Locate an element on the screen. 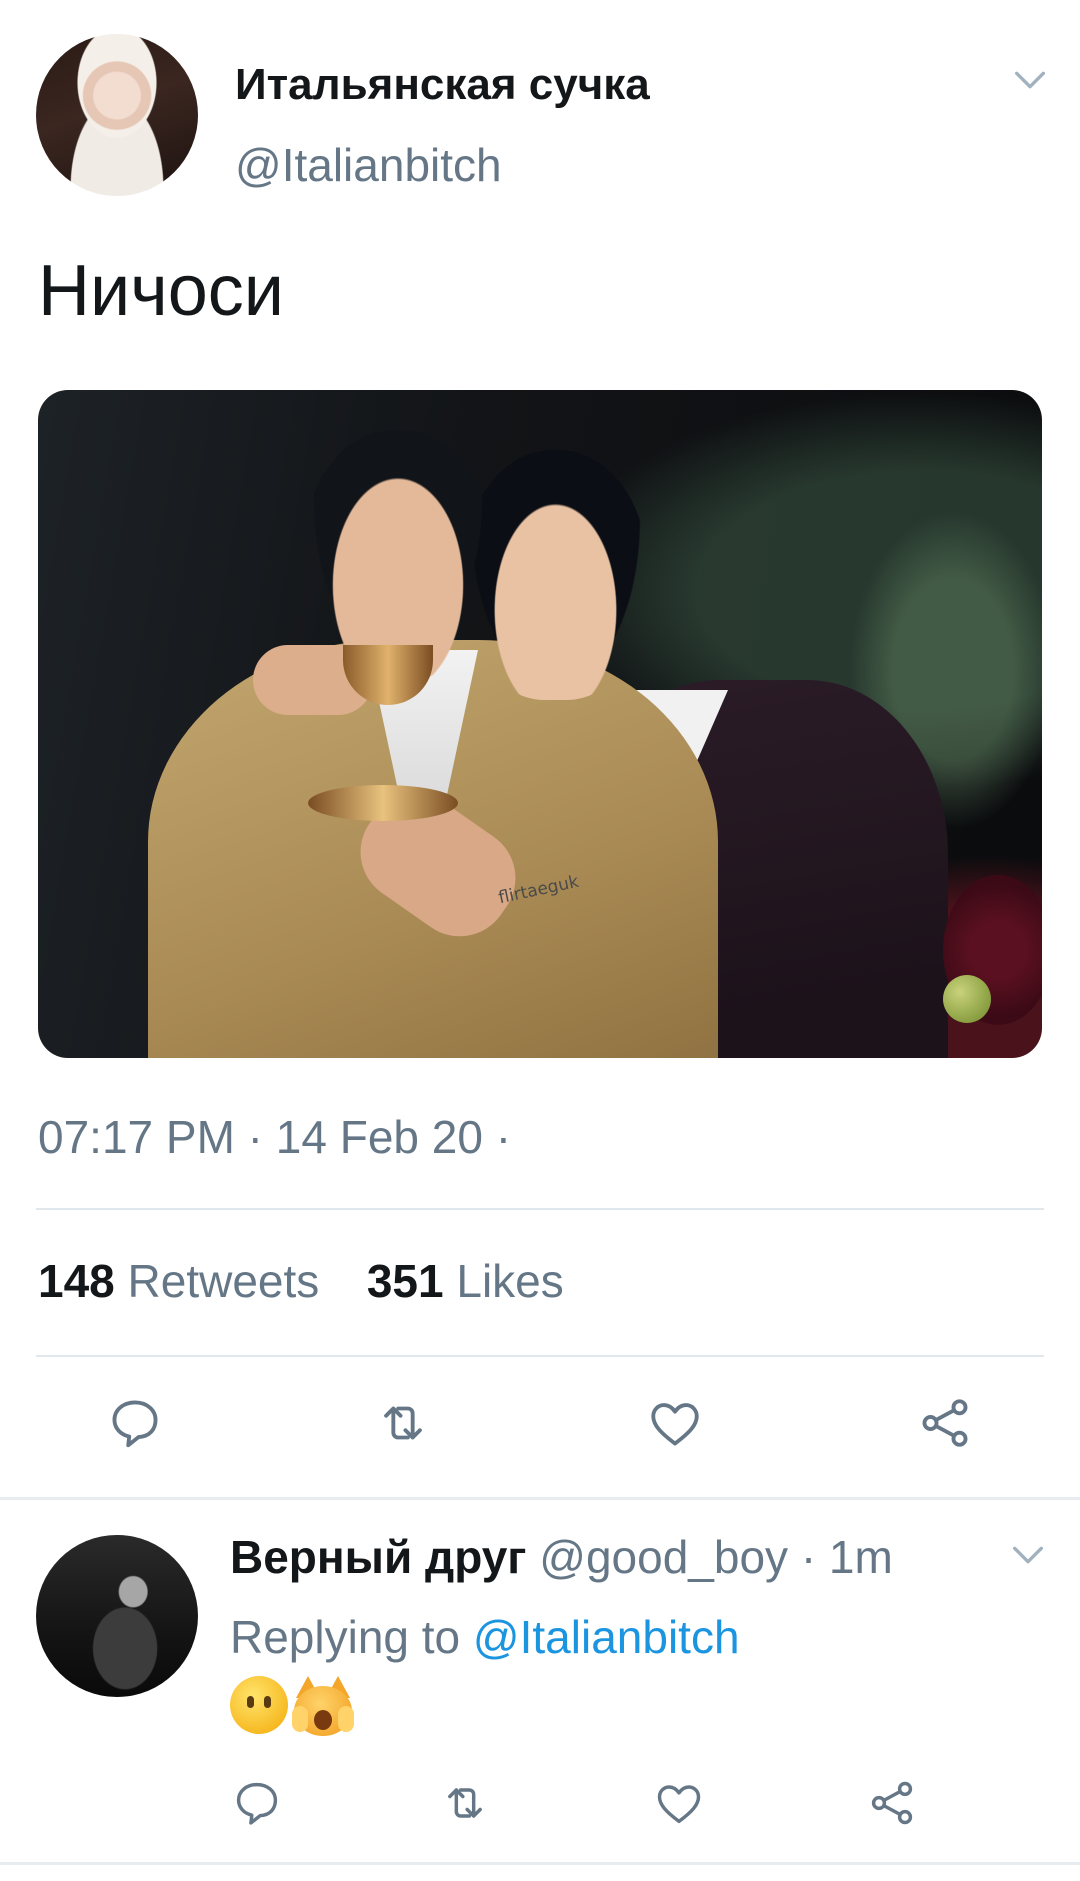  reply-share-button is located at coordinates (892, 1803).